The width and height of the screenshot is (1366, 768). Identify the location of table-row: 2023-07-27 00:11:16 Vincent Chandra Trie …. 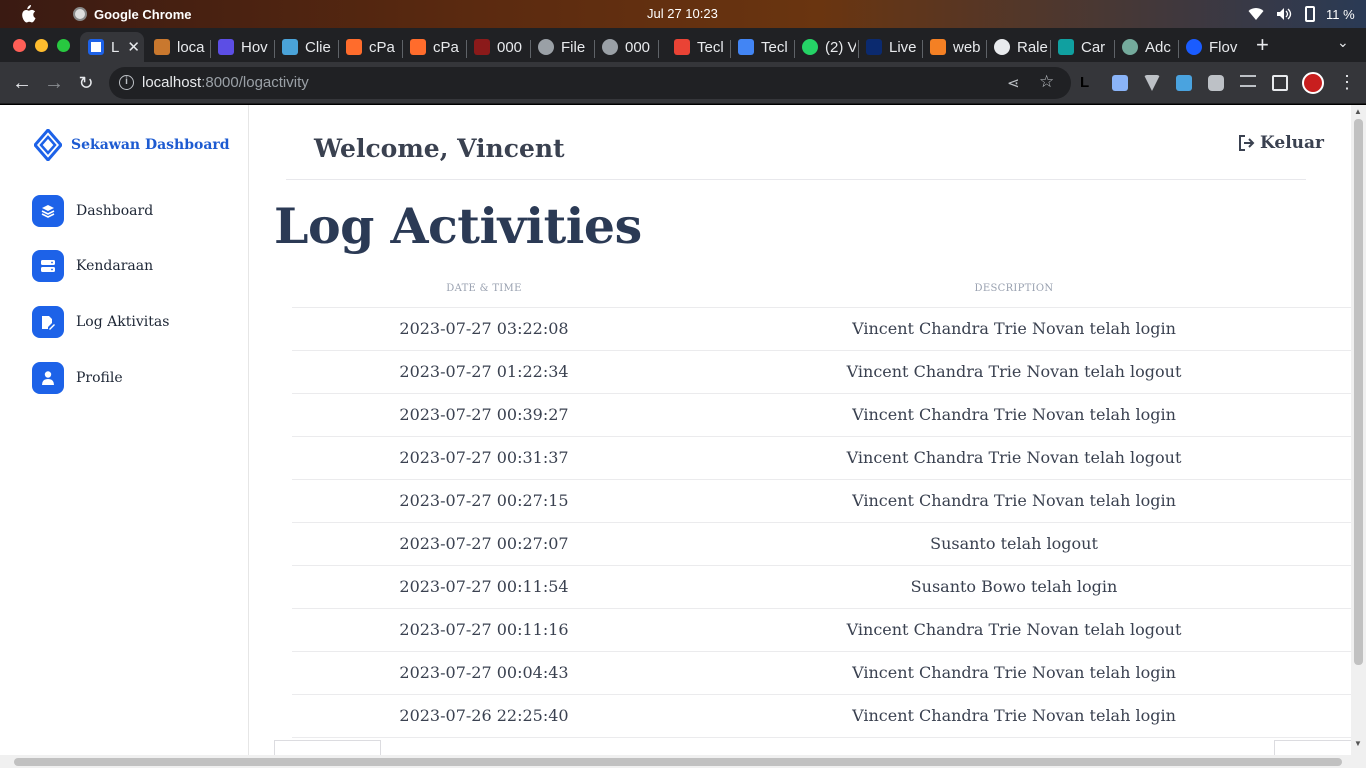
(822, 630).